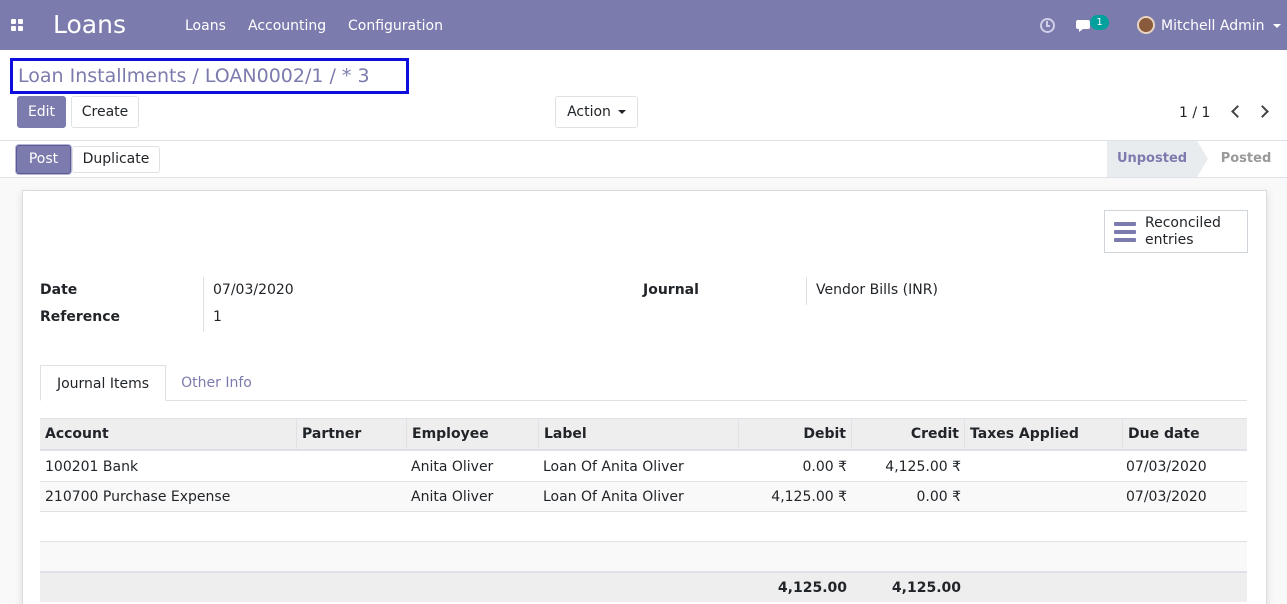 This screenshot has height=604, width=1287. I want to click on duplicate-button: Duplicate, so click(116, 159).